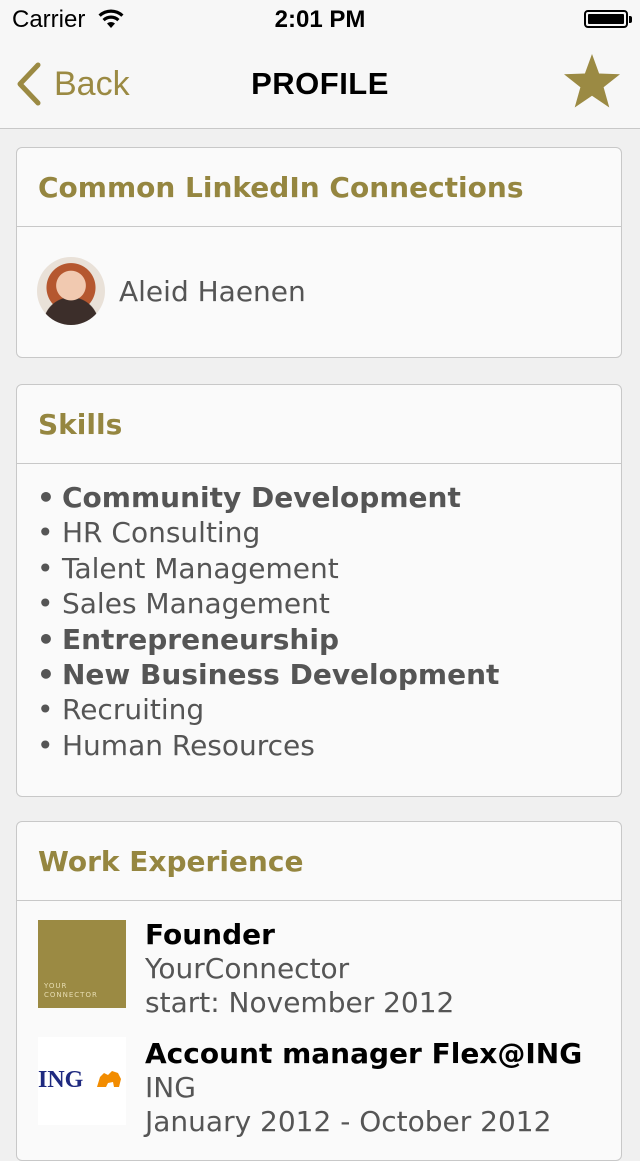 The image size is (640, 1161). Describe the element at coordinates (319, 861) in the screenshot. I see `experience-header: Work Experience` at that location.